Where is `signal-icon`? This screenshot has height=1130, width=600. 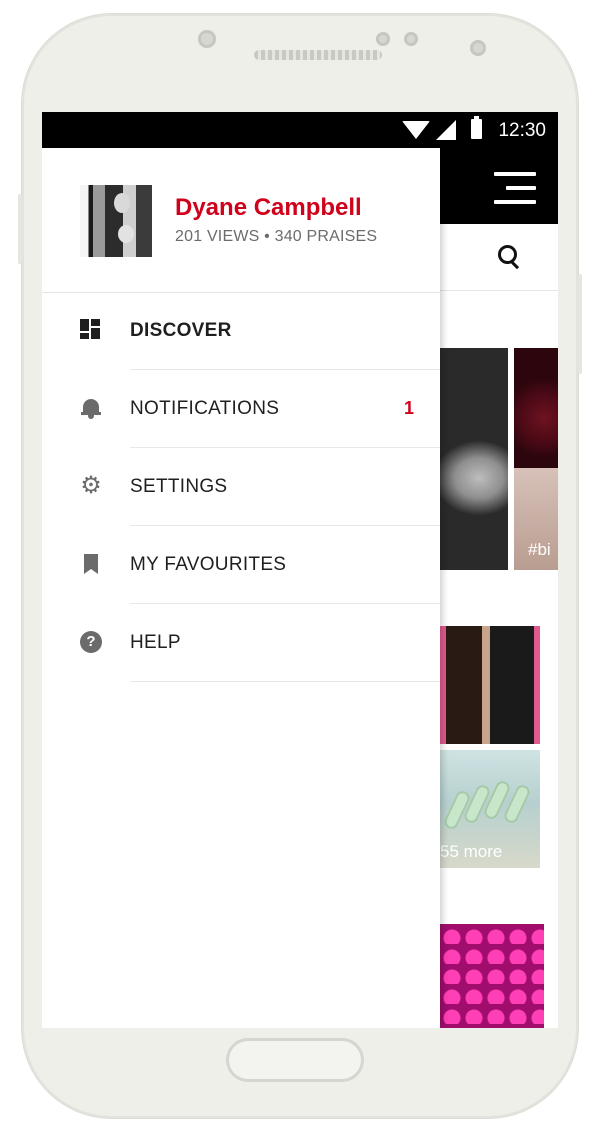
signal-icon is located at coordinates (446, 130).